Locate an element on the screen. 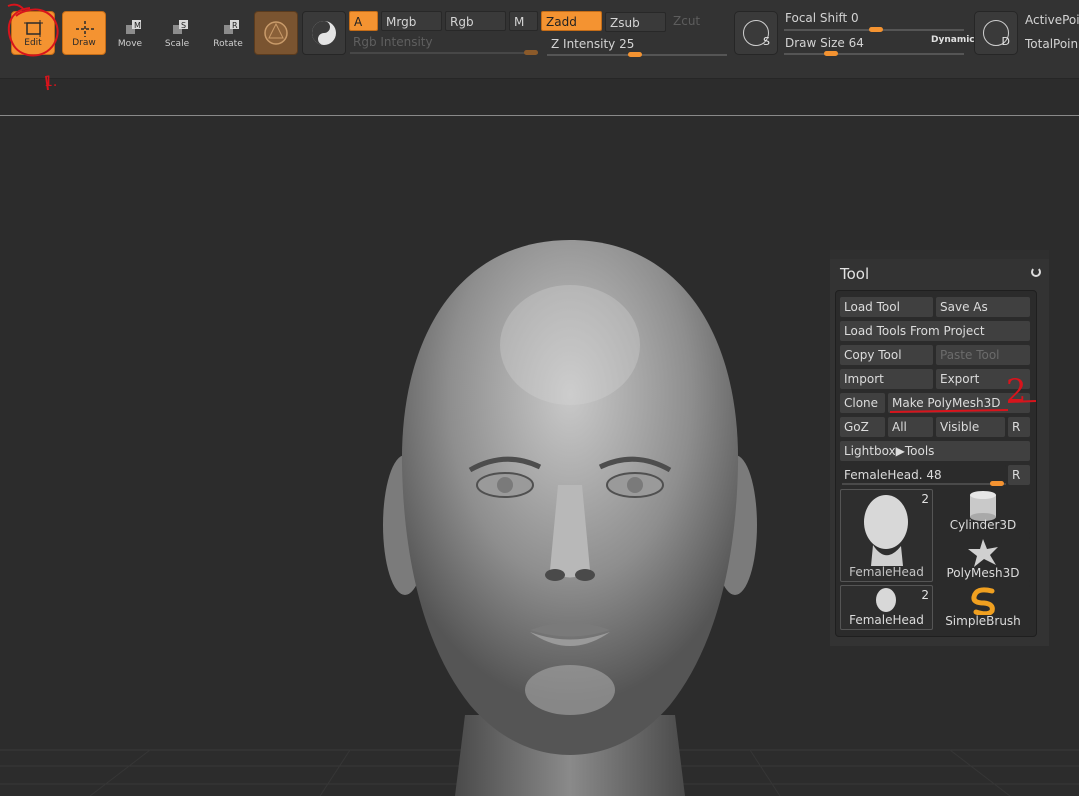 This screenshot has height=796, width=1079. current-tool-r-button: R is located at coordinates (1019, 475).